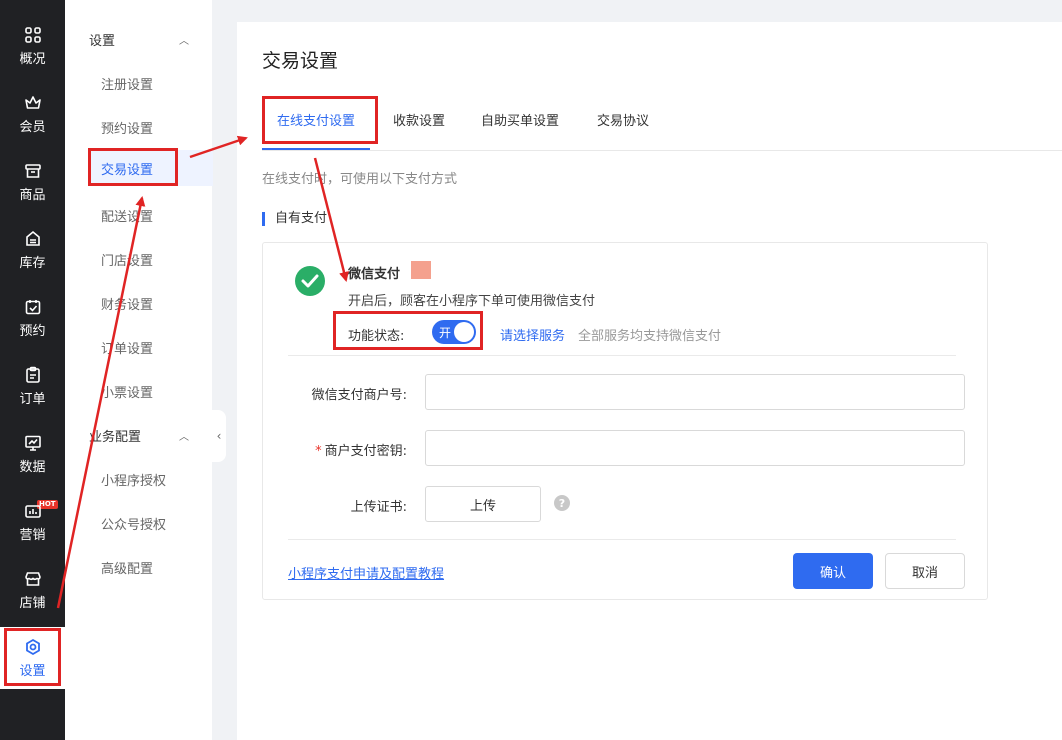 The width and height of the screenshot is (1062, 740). What do you see at coordinates (32, 443) in the screenshot?
I see `chart-icon` at bounding box center [32, 443].